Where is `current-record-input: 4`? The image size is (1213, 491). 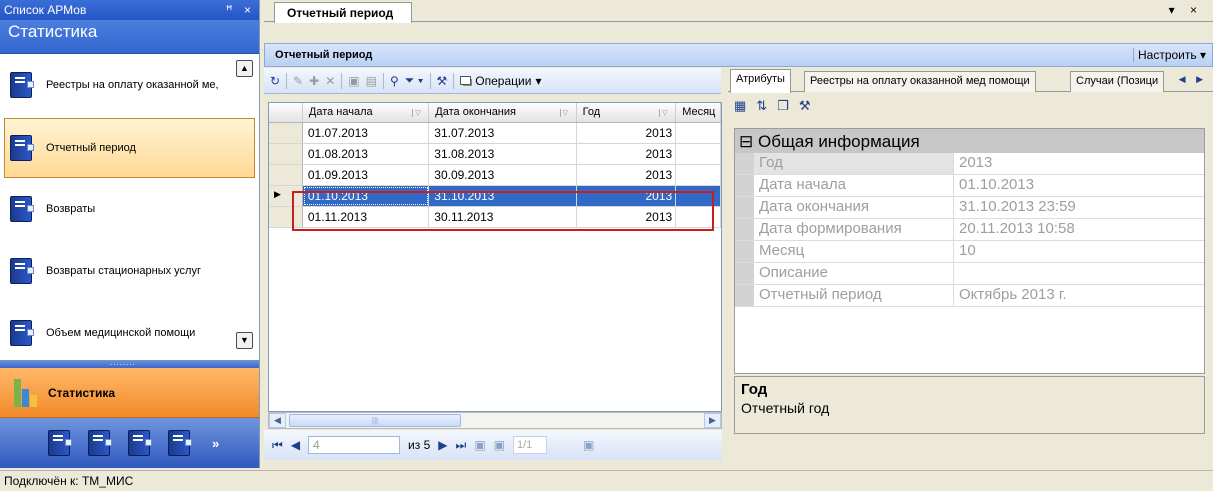 current-record-input: 4 is located at coordinates (354, 445).